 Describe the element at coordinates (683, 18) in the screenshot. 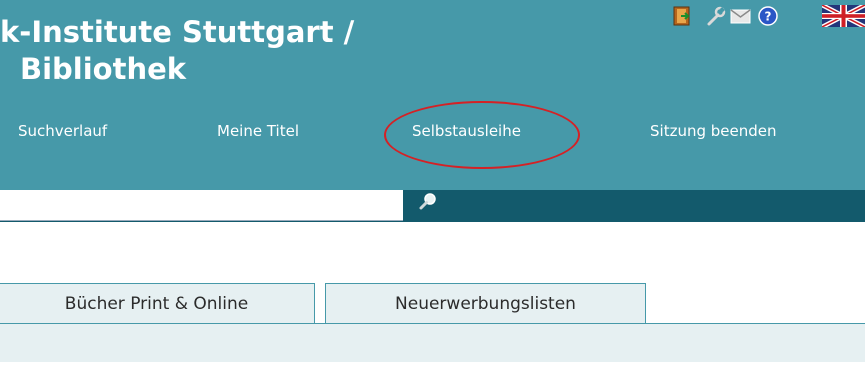

I see `logout-door-icon` at that location.